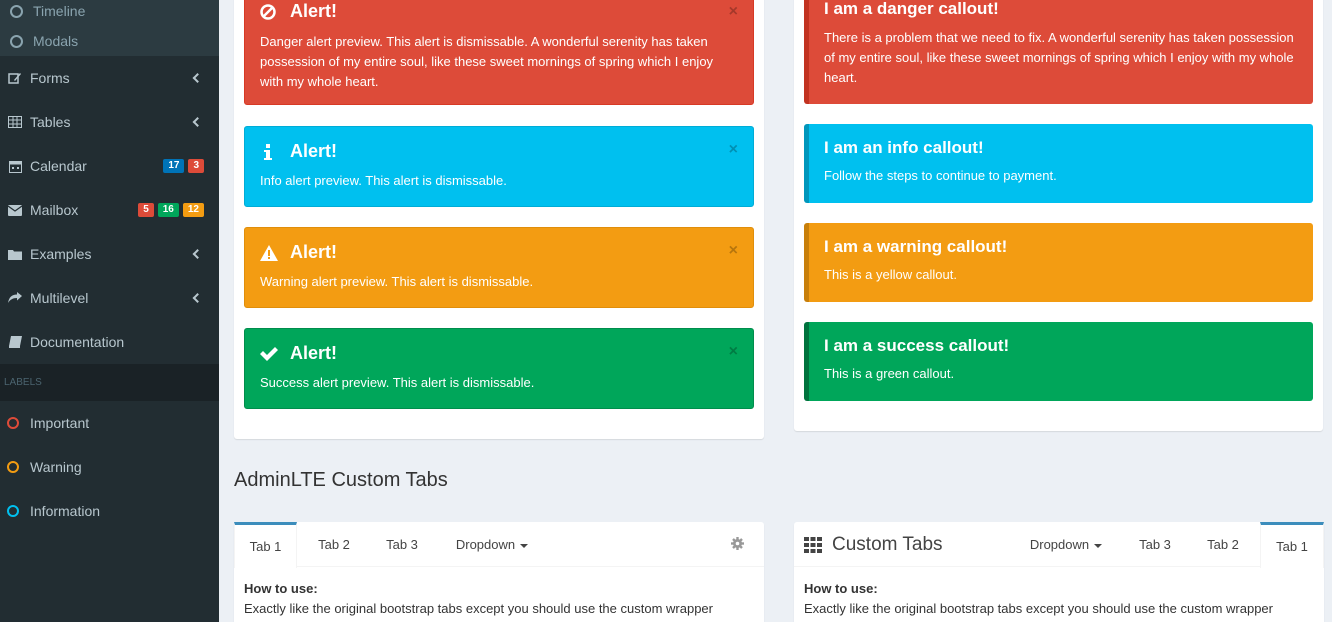 The width and height of the screenshot is (1332, 622). Describe the element at coordinates (196, 166) in the screenshot. I see `badge: 3` at that location.